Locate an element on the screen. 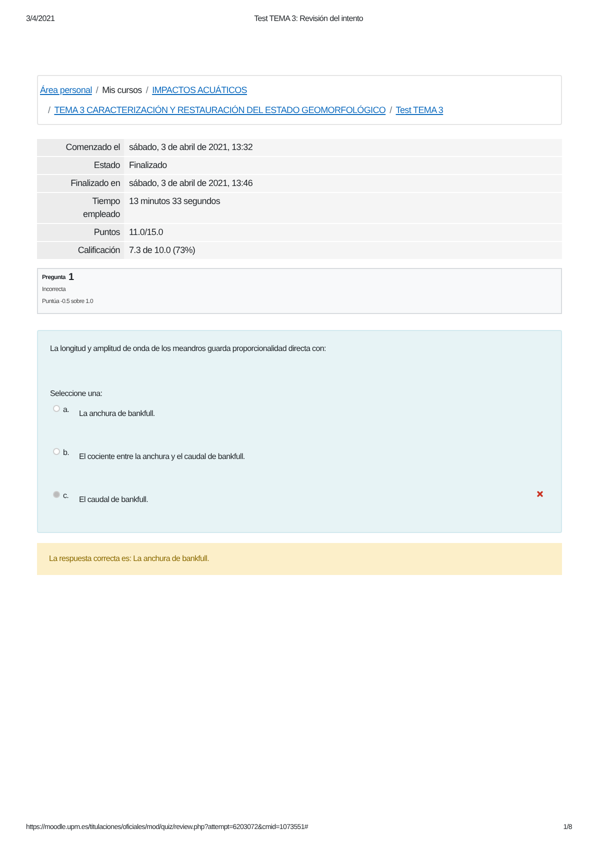 Image resolution: width=599 pixels, height=848 pixels. table-cell: 13 minutos 33 segundos is located at coordinates (343, 208).